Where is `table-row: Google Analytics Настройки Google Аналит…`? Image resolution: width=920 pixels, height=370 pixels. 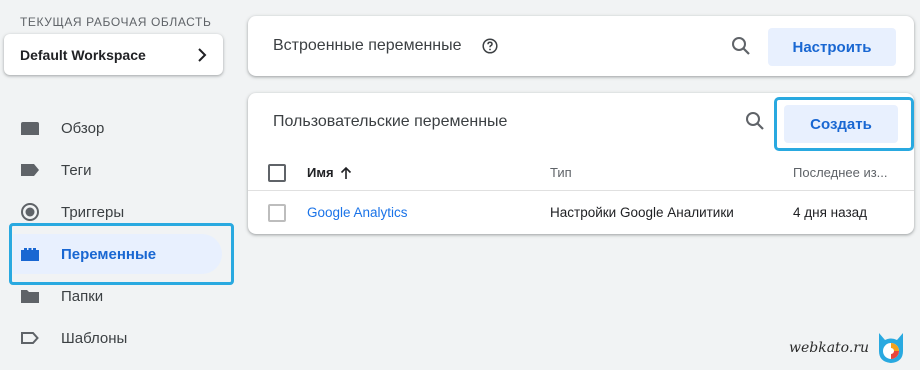 table-row: Google Analytics Настройки Google Аналит… is located at coordinates (581, 213).